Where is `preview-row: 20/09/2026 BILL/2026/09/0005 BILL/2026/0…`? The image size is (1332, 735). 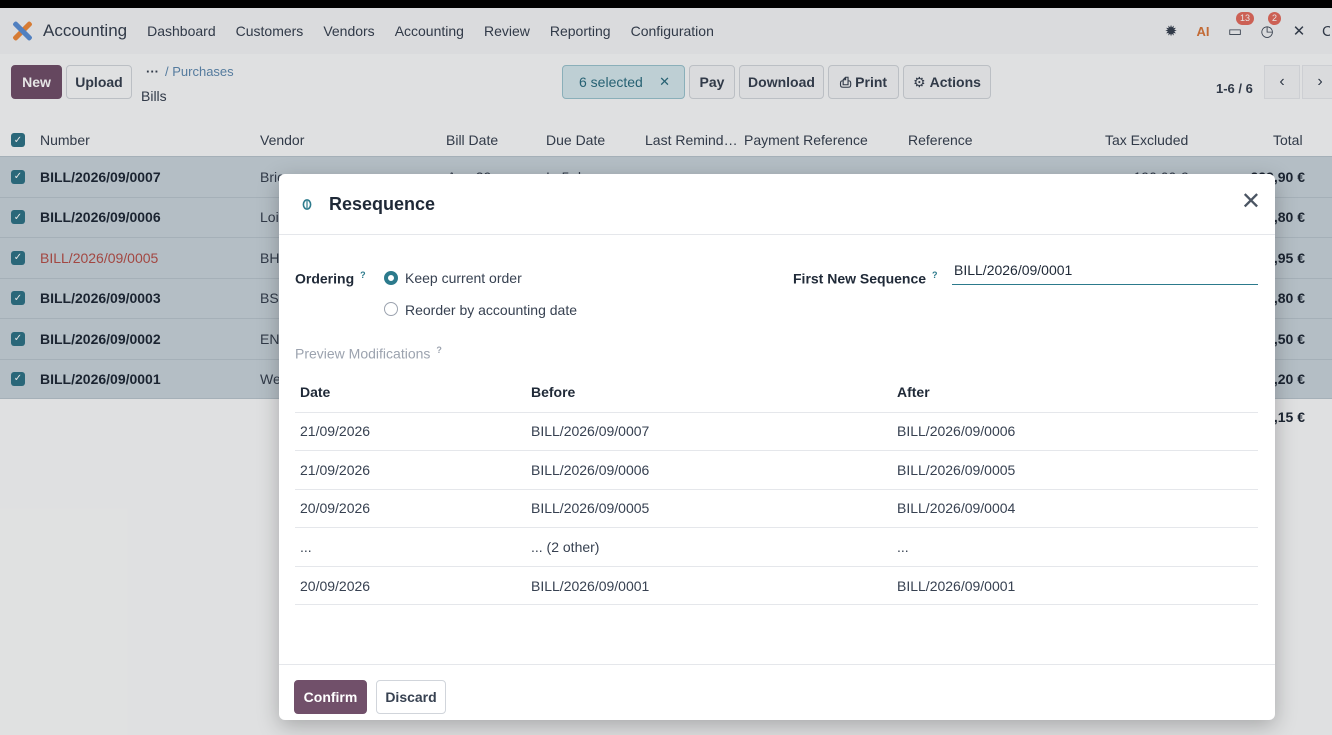 preview-row: 20/09/2026 BILL/2026/09/0005 BILL/2026/0… is located at coordinates (776, 509).